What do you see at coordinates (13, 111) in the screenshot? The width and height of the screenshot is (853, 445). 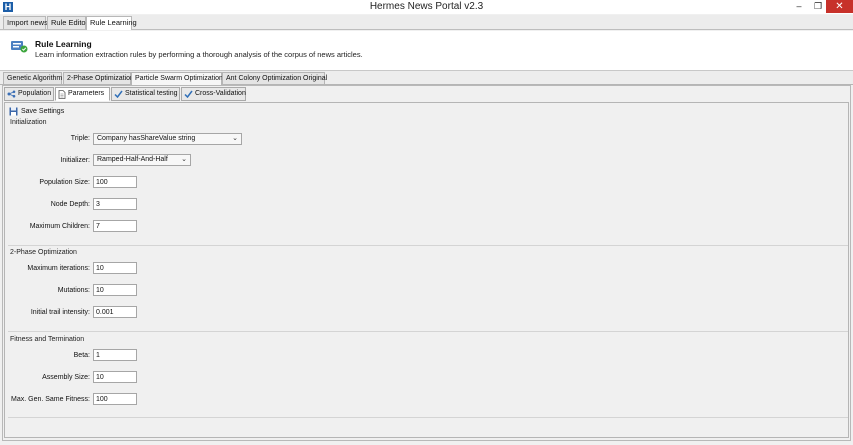 I see `floppy-disk-icon` at bounding box center [13, 111].